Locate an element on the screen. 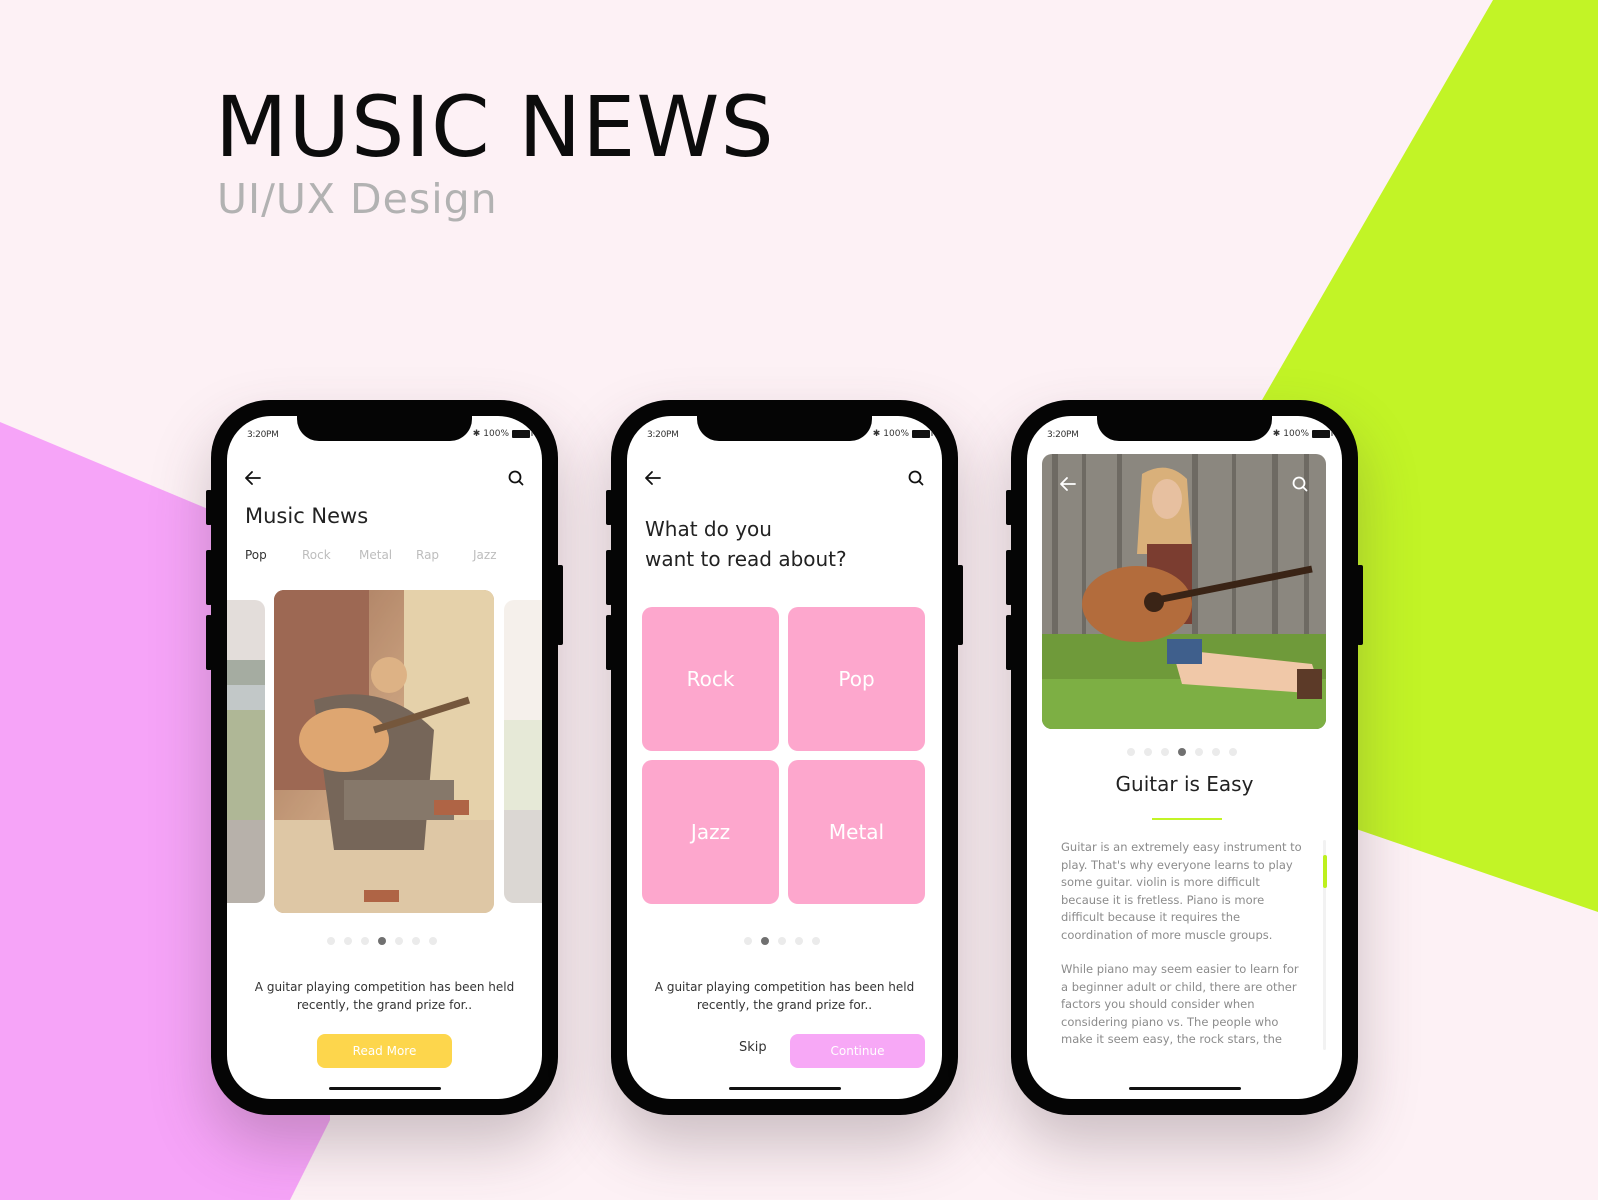 Image resolution: width=1598 pixels, height=1200 pixels. landscape-image is located at coordinates (246, 751).